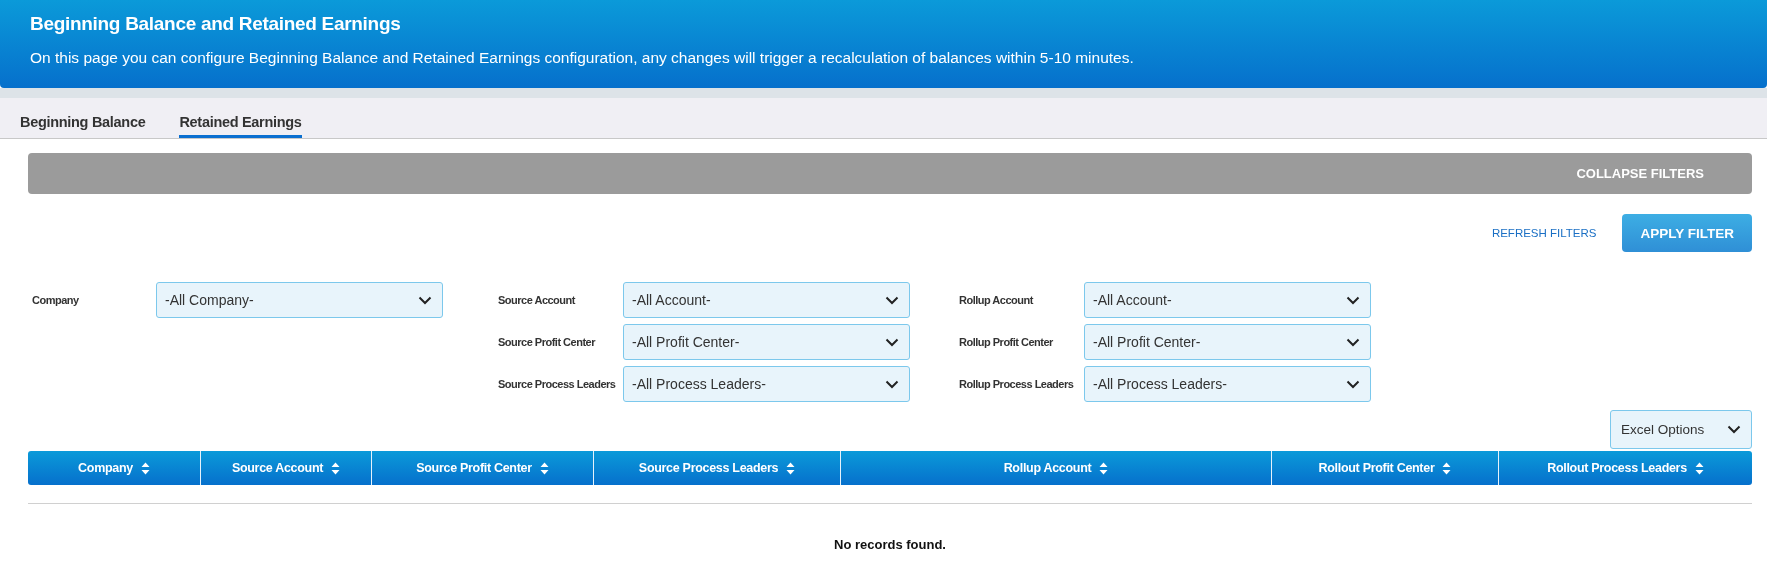  Describe the element at coordinates (1016, 384) in the screenshot. I see `filter-label: Rollup Process Leaders` at that location.